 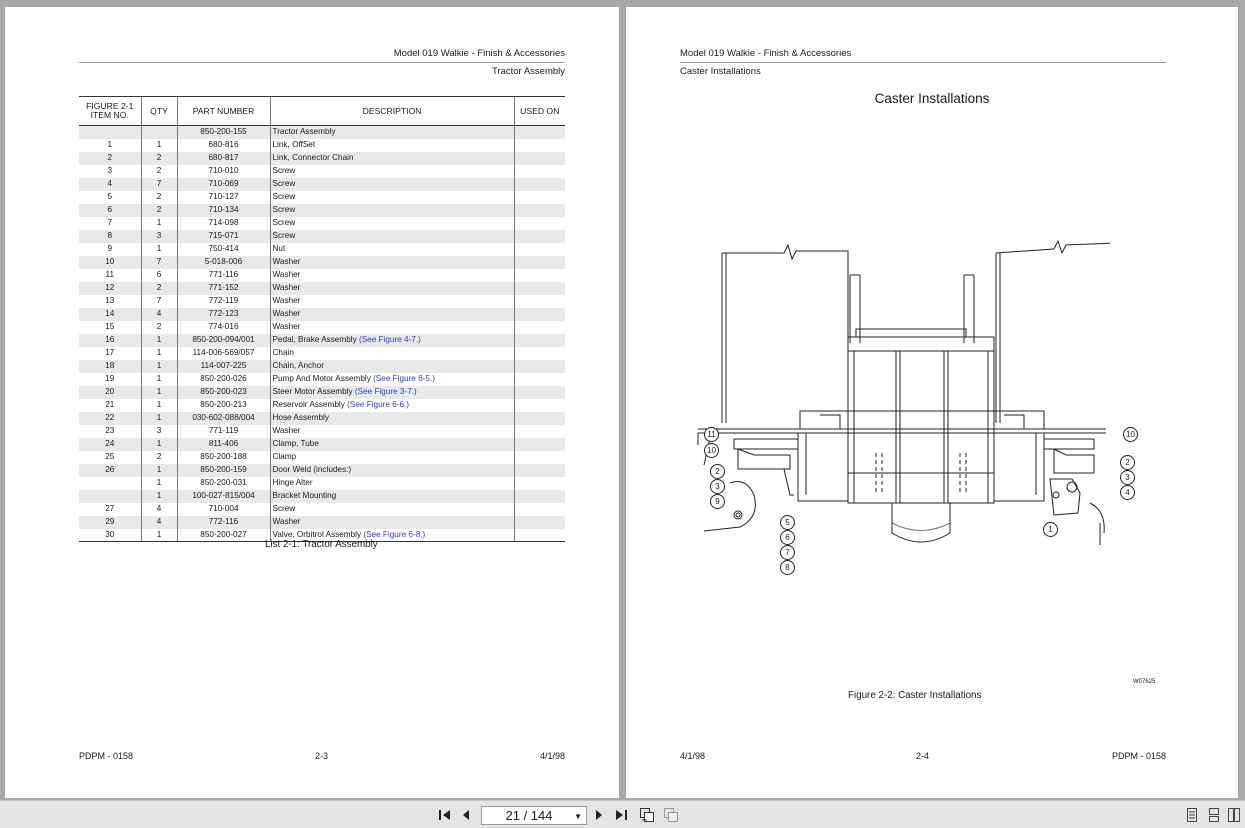 What do you see at coordinates (110, 430) in the screenshot?
I see `item-cell: 23` at bounding box center [110, 430].